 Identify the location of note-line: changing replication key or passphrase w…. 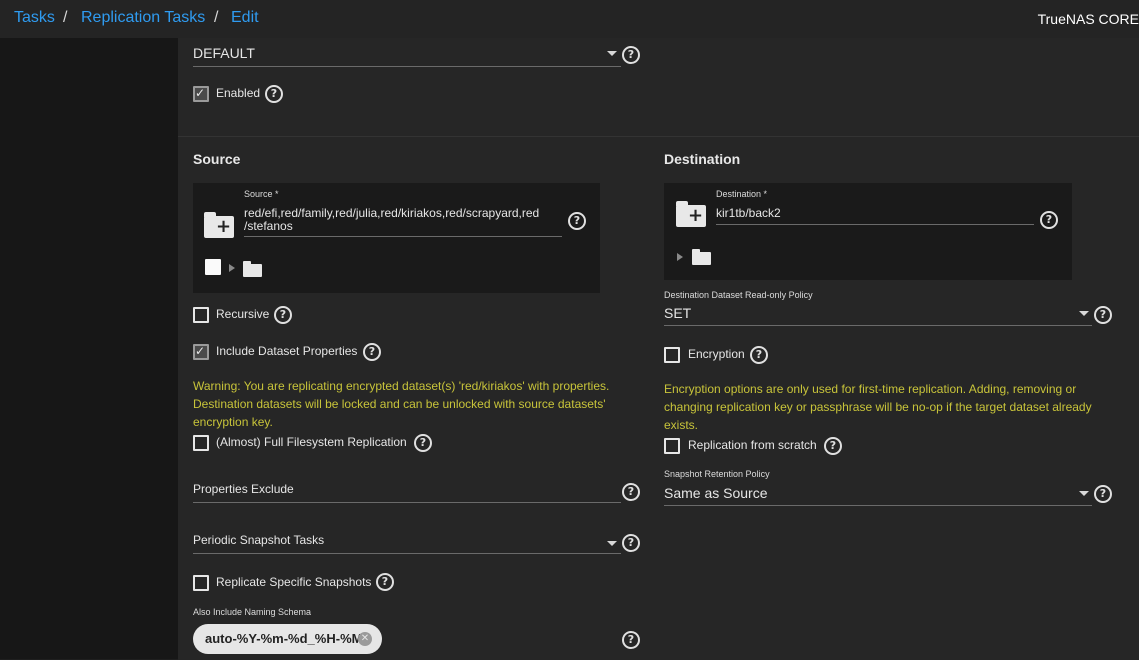
(878, 407).